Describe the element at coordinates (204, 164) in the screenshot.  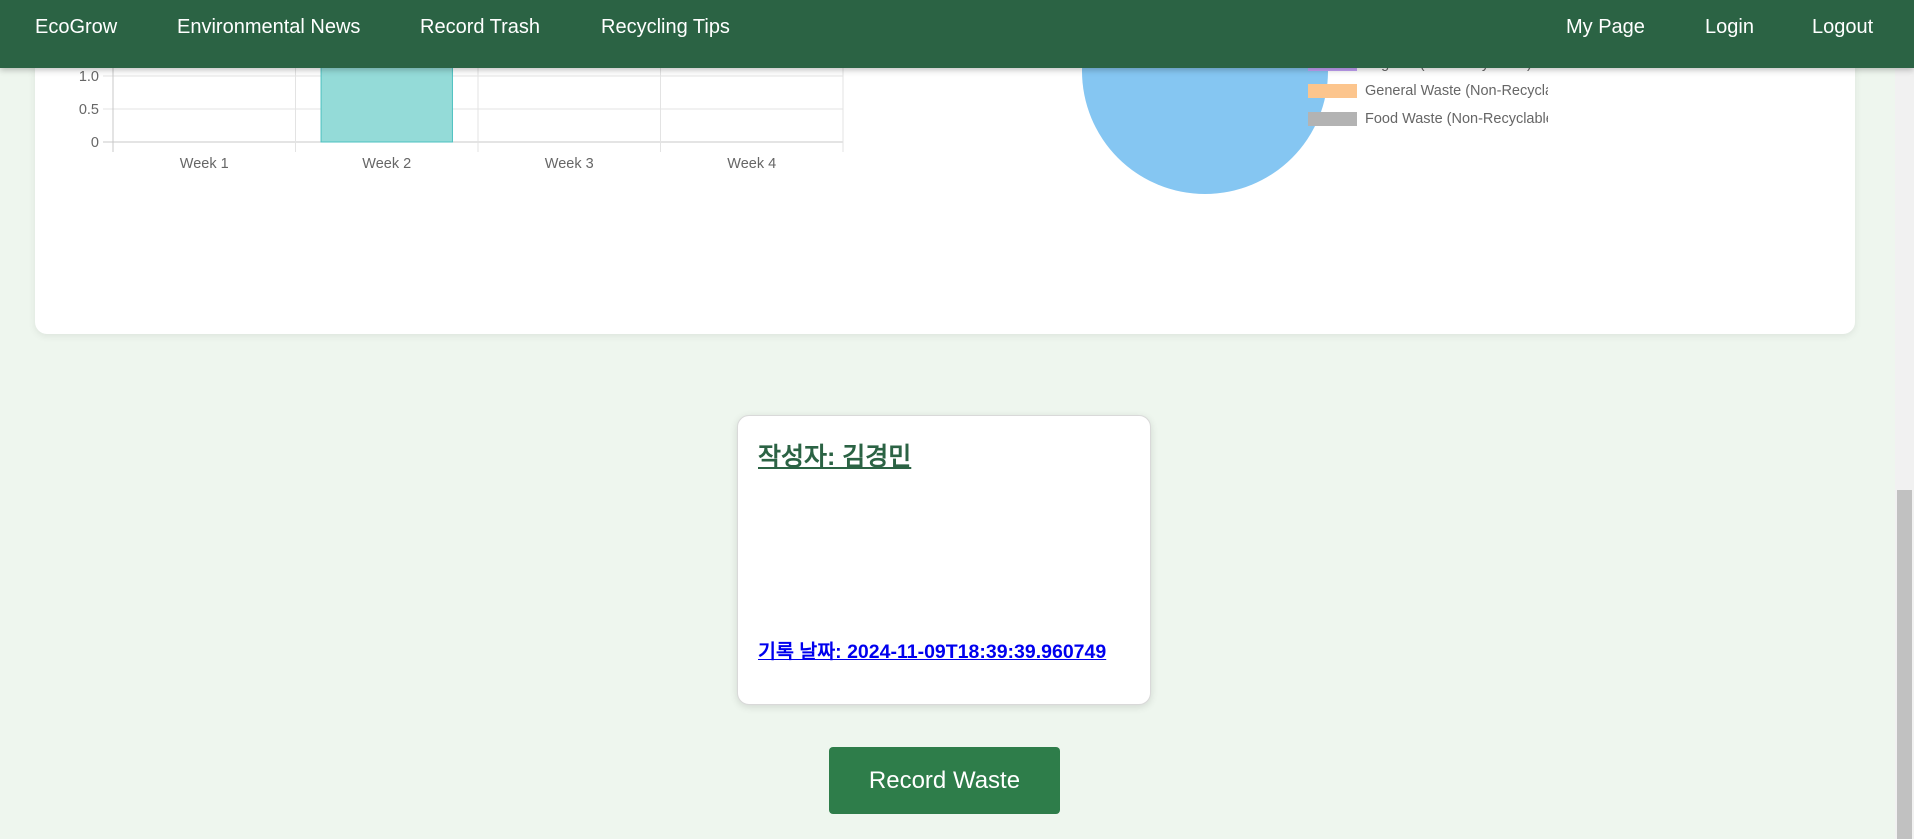
I see `x-tick-label: Week 1` at that location.